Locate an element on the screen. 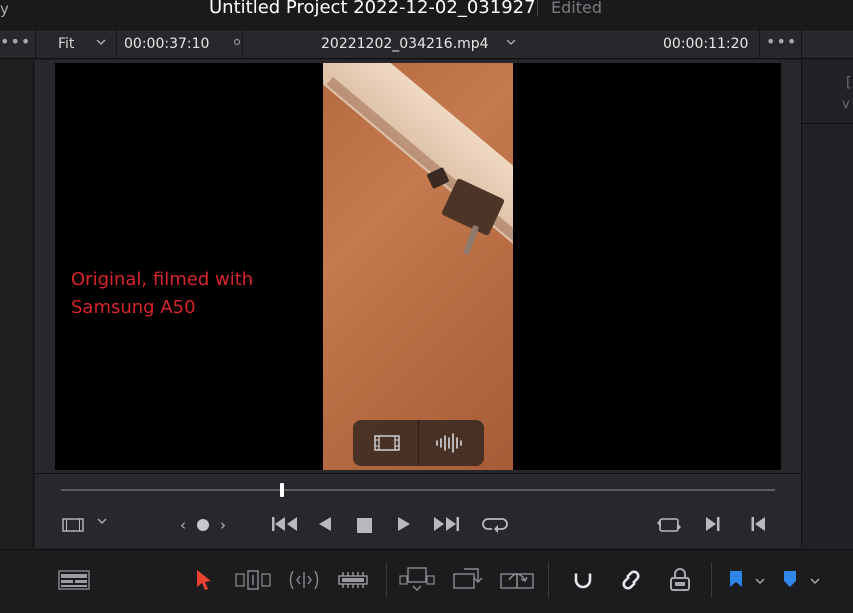  title-bar-left-label: y is located at coordinates (4, 9).